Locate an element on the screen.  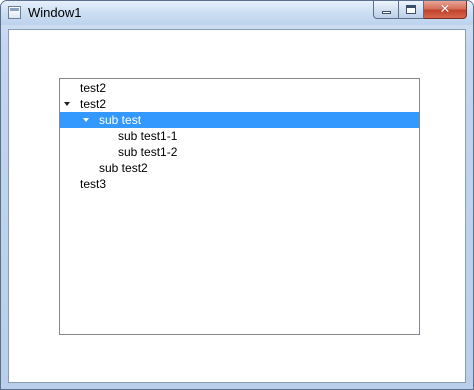
tree-item-label: test3 is located at coordinates (93, 184).